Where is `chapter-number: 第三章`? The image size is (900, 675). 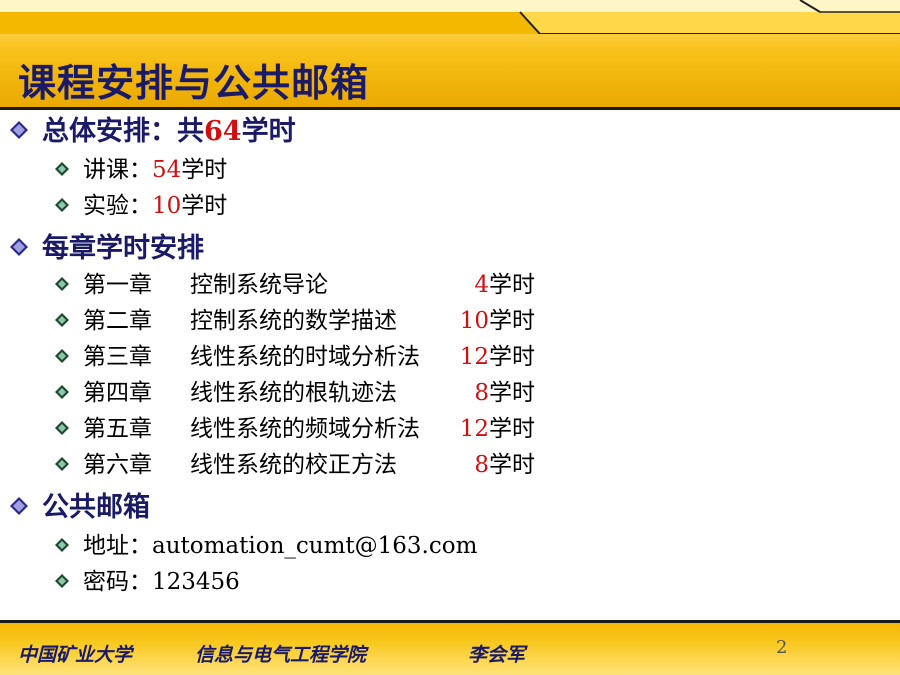
chapter-number: 第三章 is located at coordinates (117, 357).